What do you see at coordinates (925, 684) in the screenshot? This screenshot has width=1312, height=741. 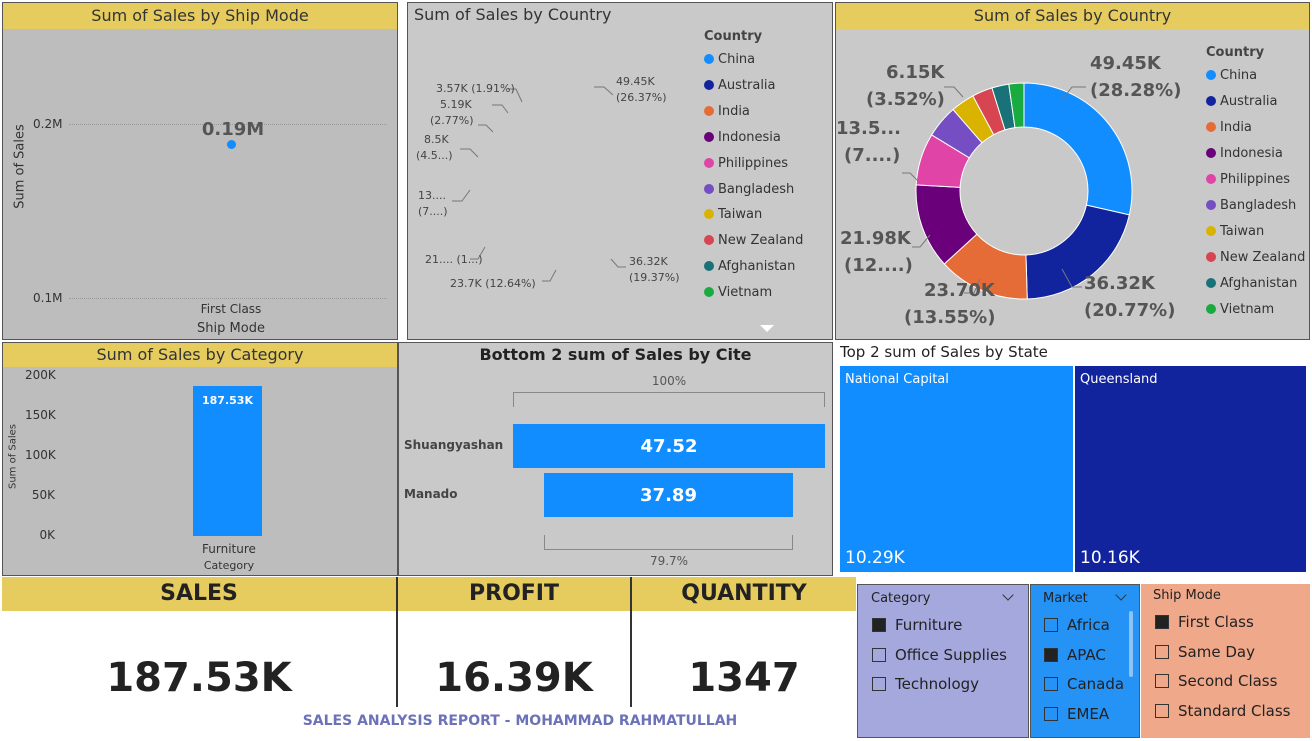 I see `category-option-technology: Technology` at bounding box center [925, 684].